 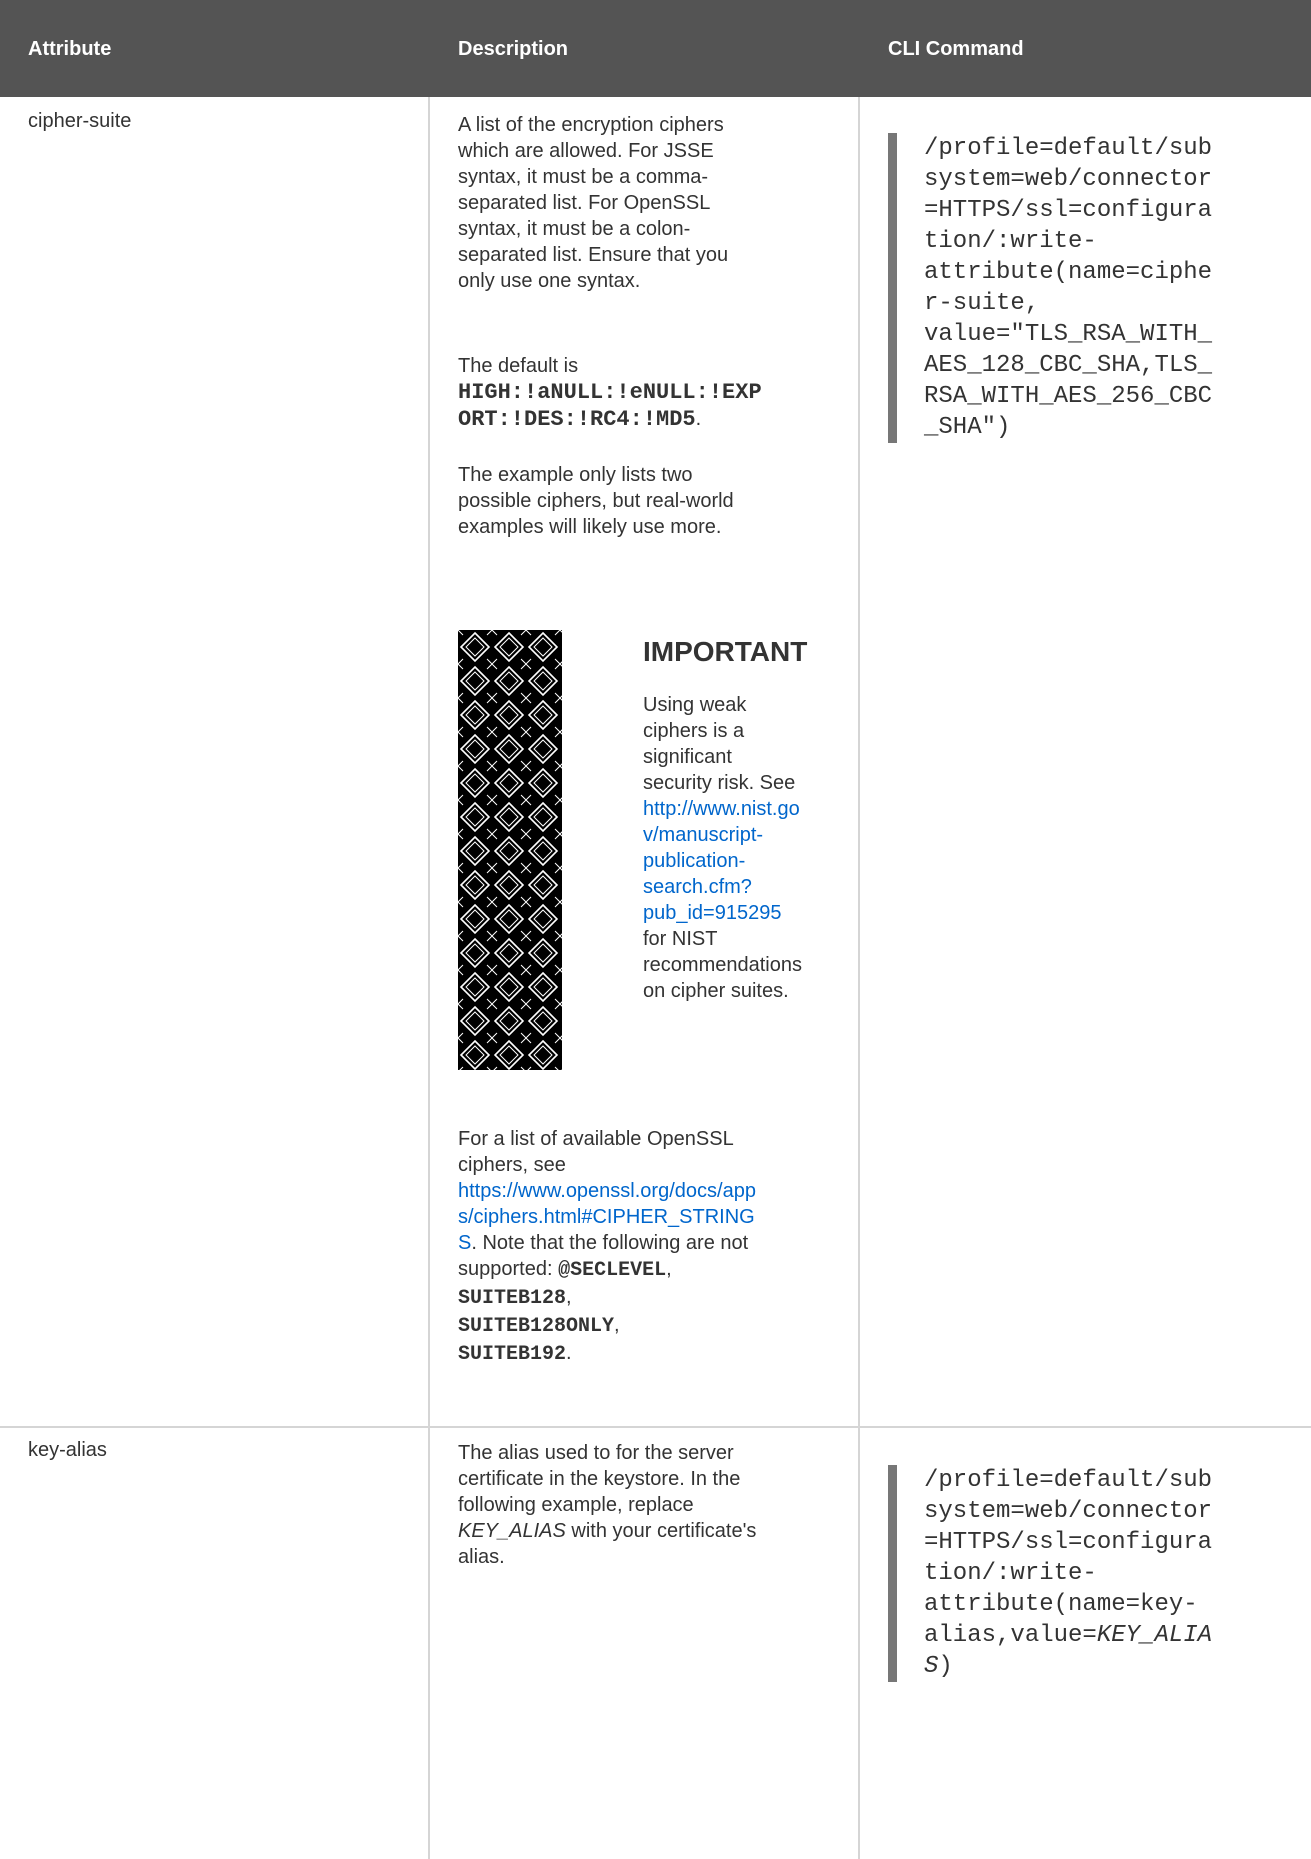 What do you see at coordinates (687, 757) in the screenshot?
I see `important-line: significant` at bounding box center [687, 757].